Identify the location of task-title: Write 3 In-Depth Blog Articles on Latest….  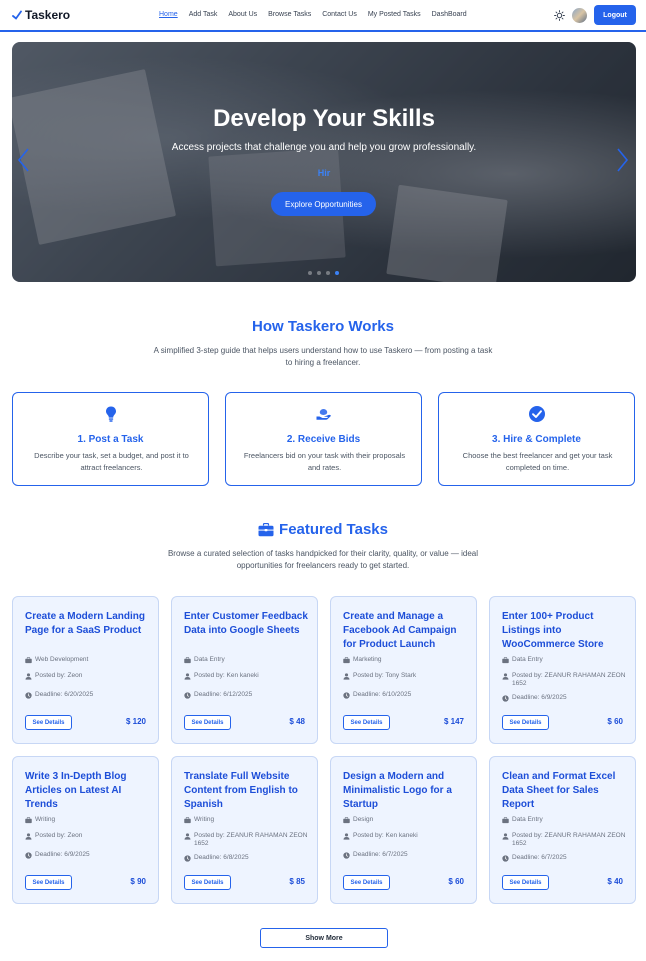
(89, 791).